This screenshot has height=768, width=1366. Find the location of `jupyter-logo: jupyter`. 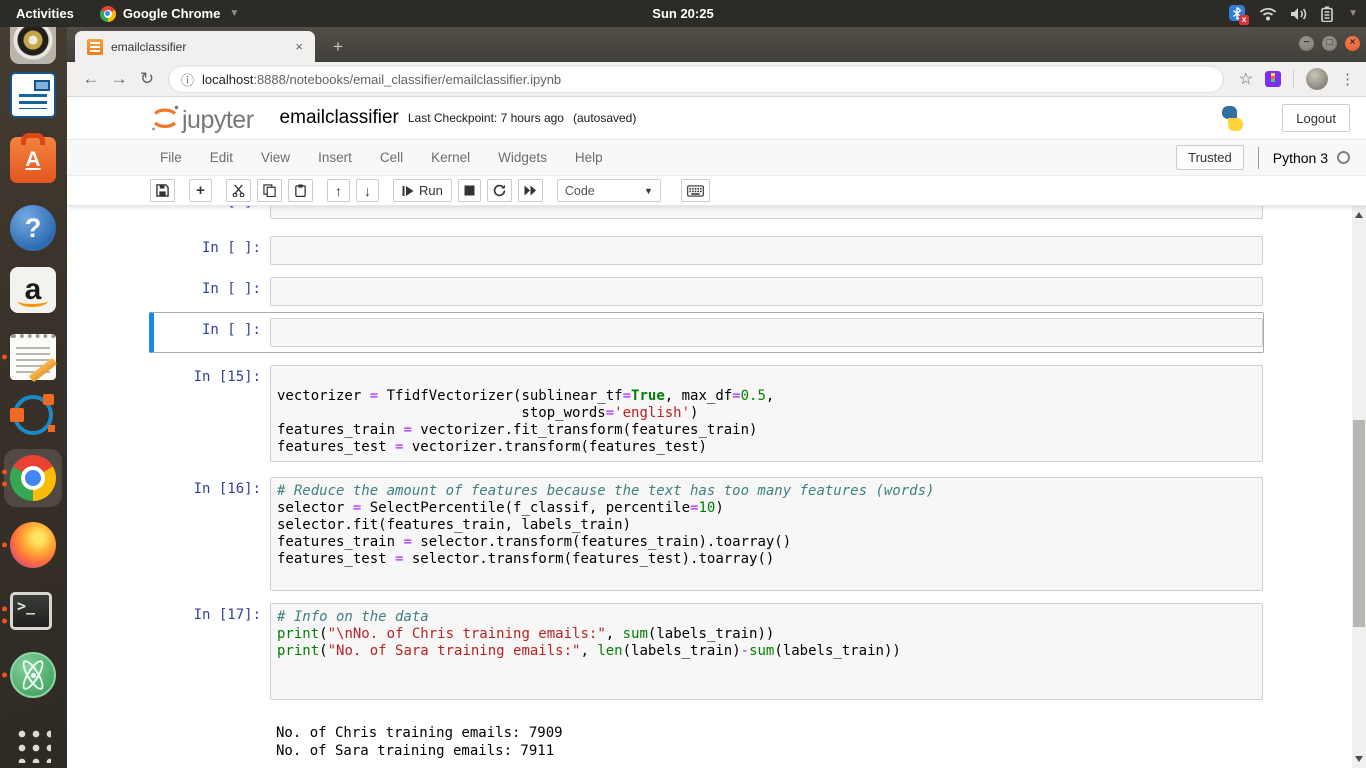

jupyter-logo: jupyter is located at coordinates (202, 118).